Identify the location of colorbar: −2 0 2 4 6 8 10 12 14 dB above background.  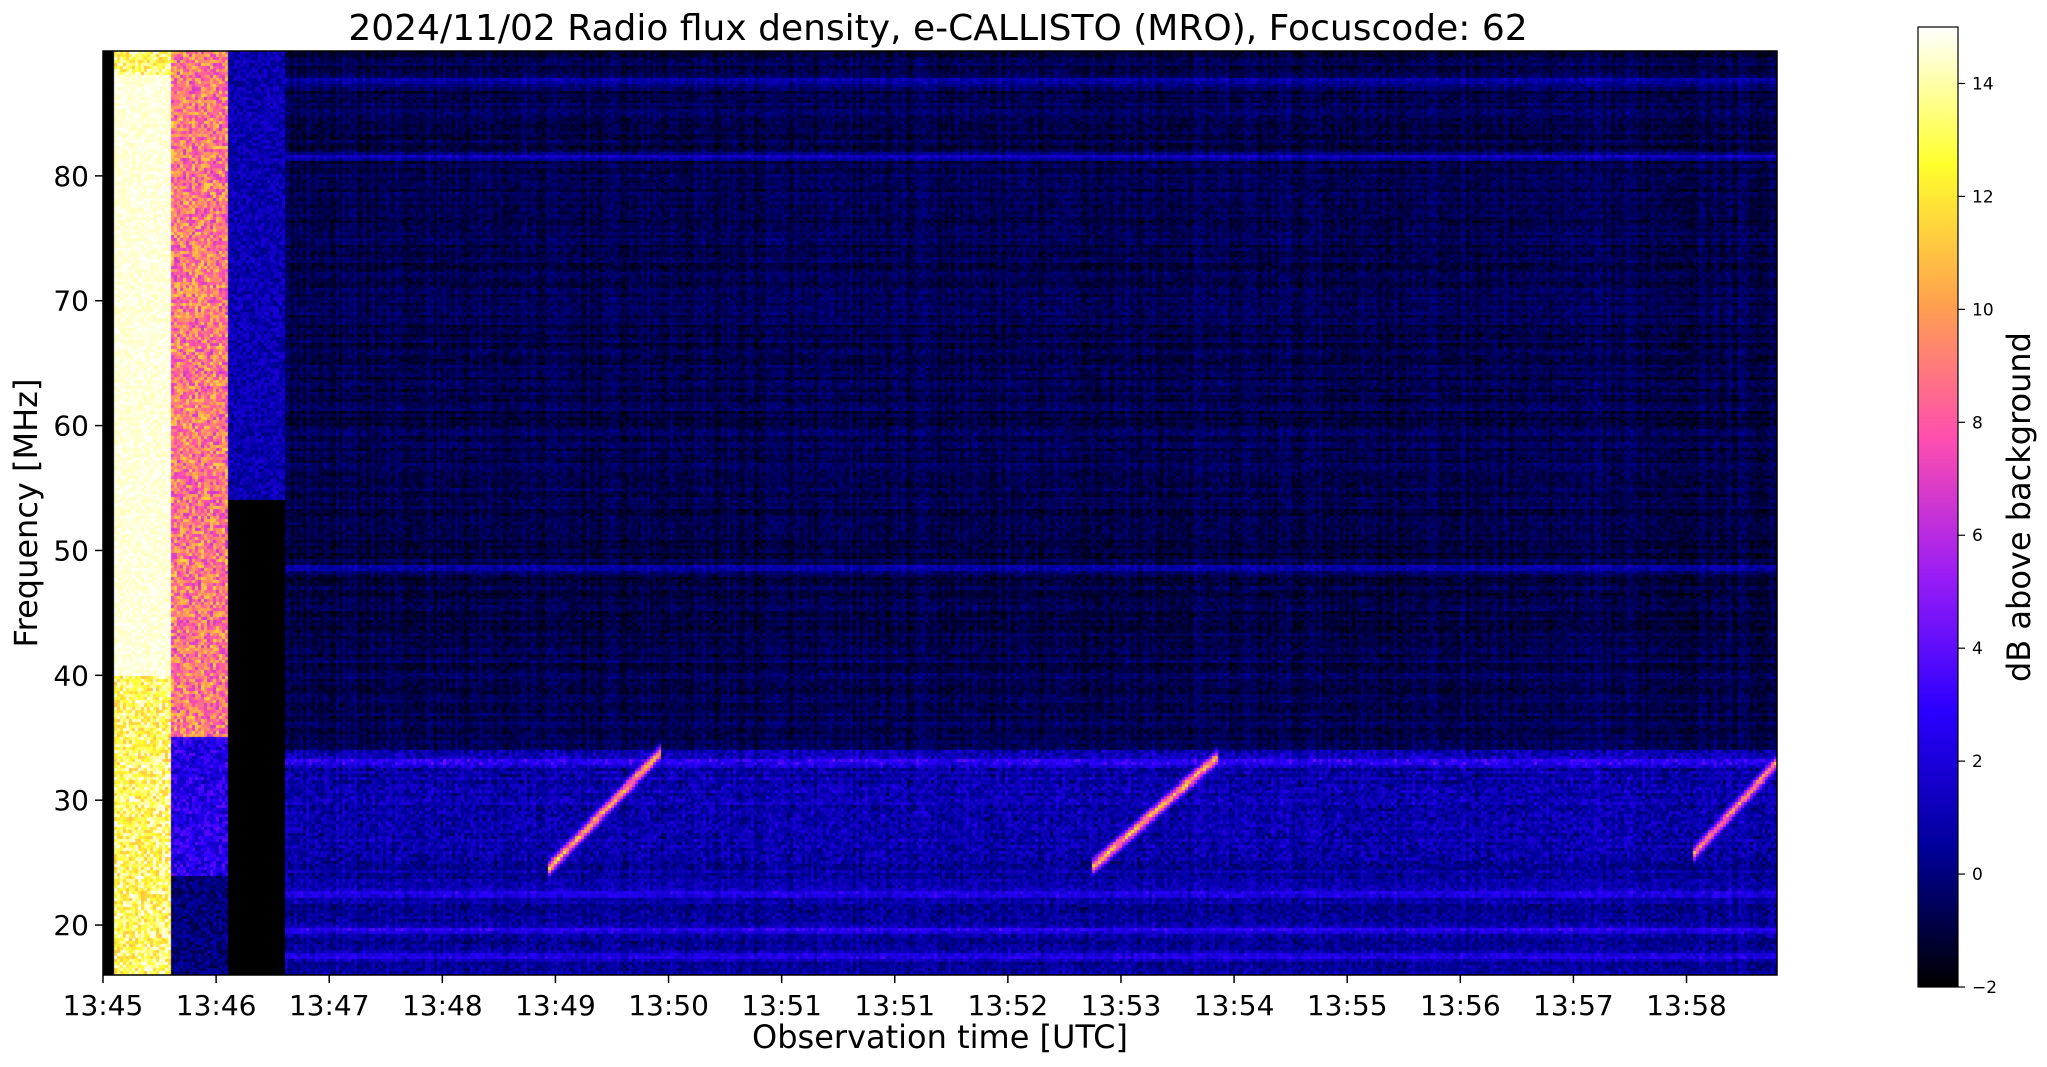
(1977, 512).